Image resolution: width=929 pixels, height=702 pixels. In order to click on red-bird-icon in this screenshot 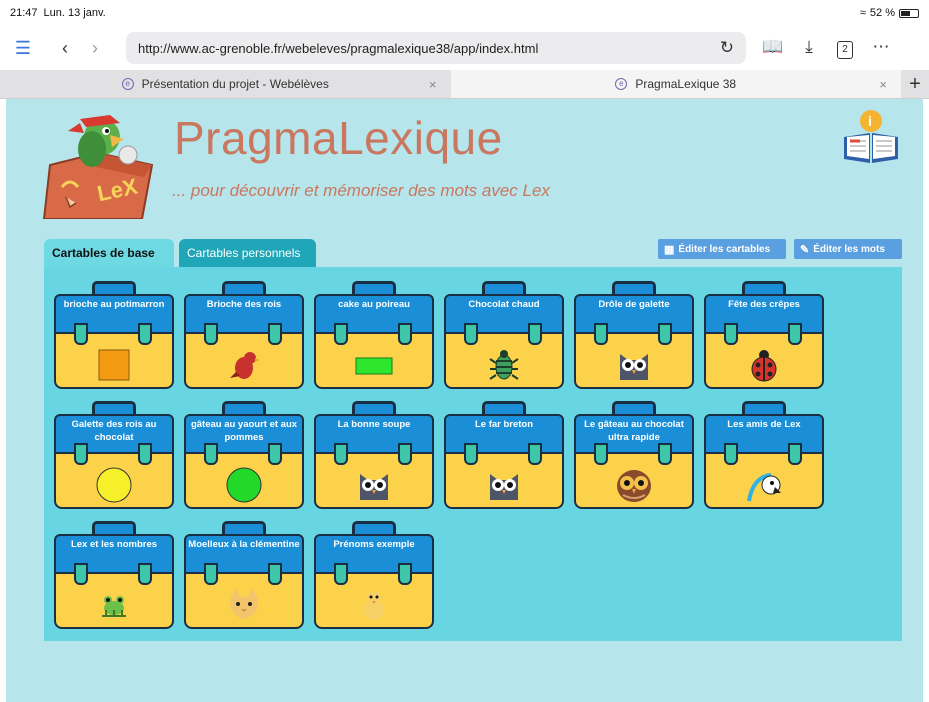, I will do `click(245, 365)`.